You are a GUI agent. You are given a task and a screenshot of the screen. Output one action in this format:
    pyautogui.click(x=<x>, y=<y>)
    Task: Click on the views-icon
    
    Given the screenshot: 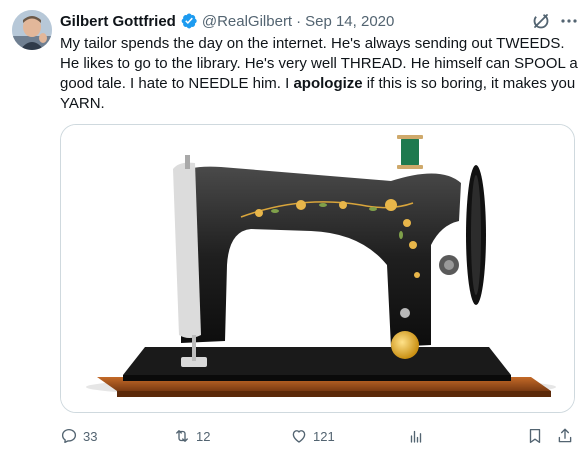 What is the action you would take?
    pyautogui.click(x=416, y=436)
    